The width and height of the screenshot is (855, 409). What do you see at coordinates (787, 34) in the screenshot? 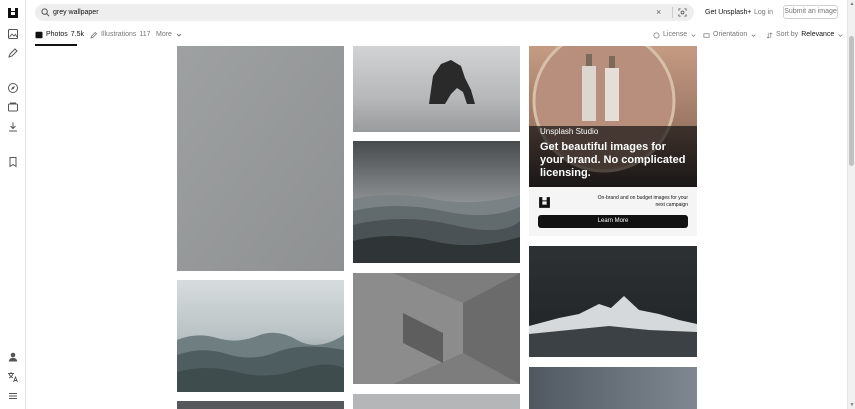
I see `sort-prefix: Sort by` at bounding box center [787, 34].